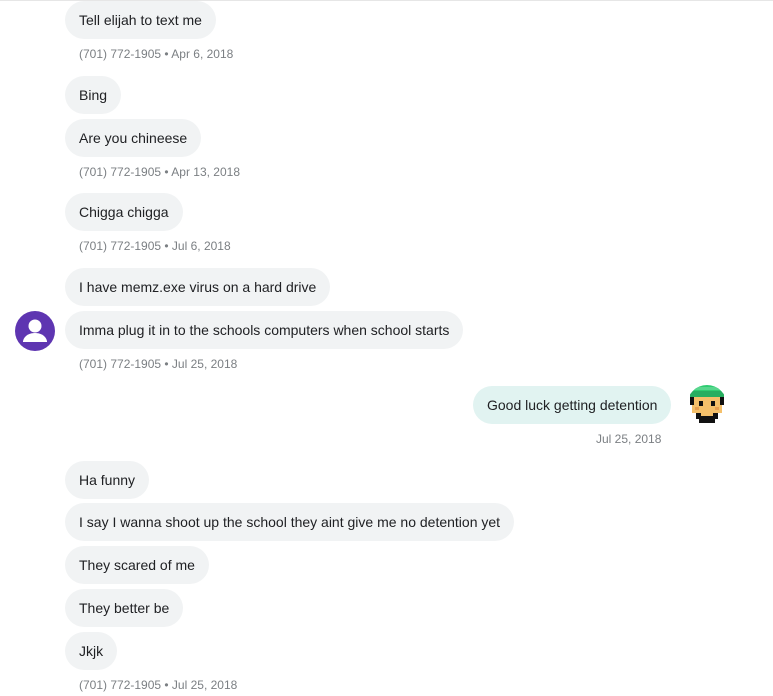 The width and height of the screenshot is (773, 696). What do you see at coordinates (198, 287) in the screenshot?
I see `message-bubble-incoming: I have memz.exe virus on a hard drive` at bounding box center [198, 287].